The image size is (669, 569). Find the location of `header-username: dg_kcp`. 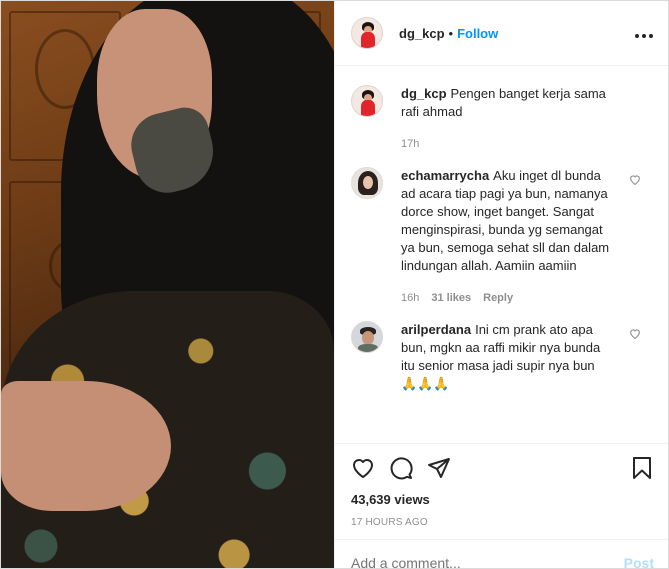

header-username: dg_kcp is located at coordinates (422, 33).